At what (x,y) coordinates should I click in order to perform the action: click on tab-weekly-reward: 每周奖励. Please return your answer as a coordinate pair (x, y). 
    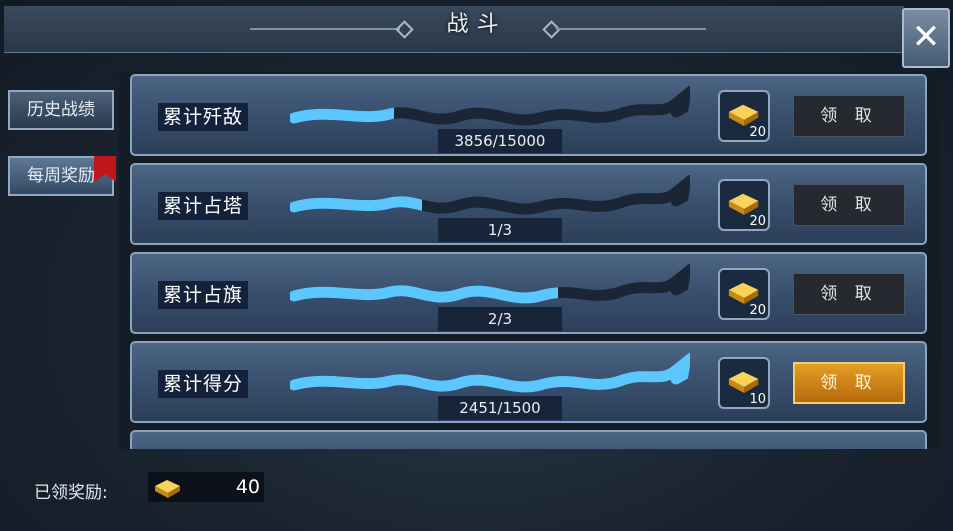
    Looking at the image, I should click on (62, 176).